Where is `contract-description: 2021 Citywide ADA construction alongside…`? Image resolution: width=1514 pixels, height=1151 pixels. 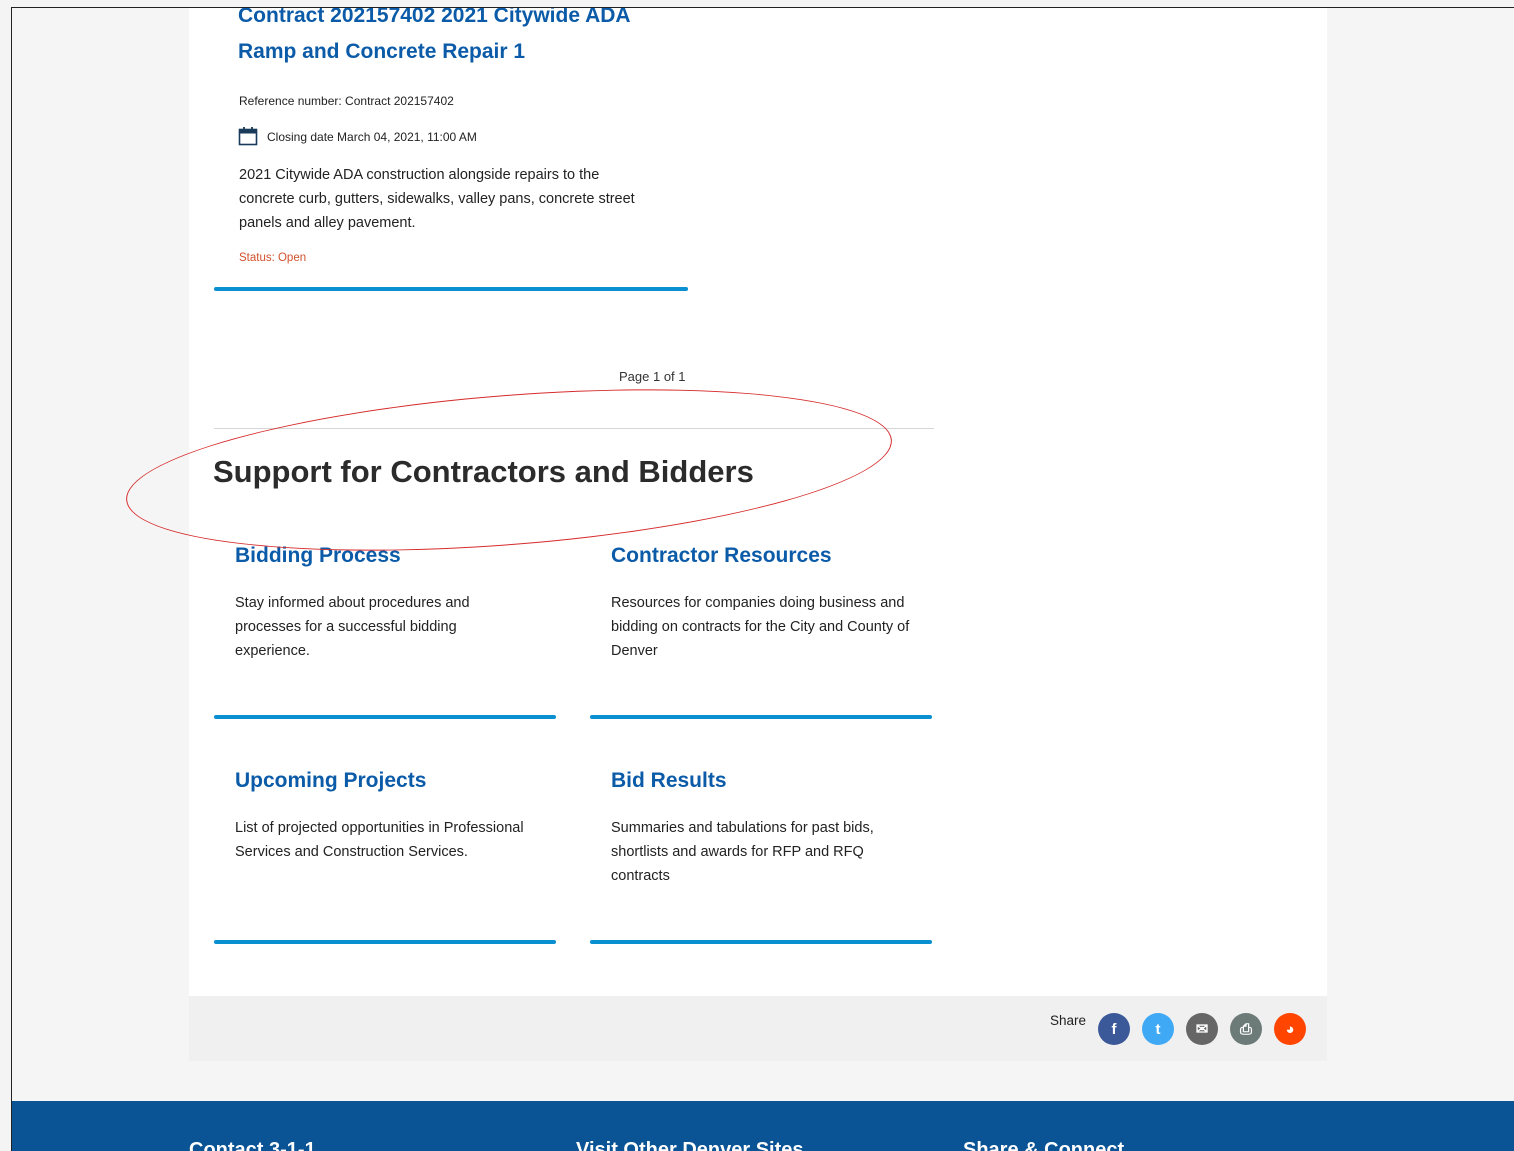
contract-description: 2021 Citywide ADA construction alongside… is located at coordinates (437, 199).